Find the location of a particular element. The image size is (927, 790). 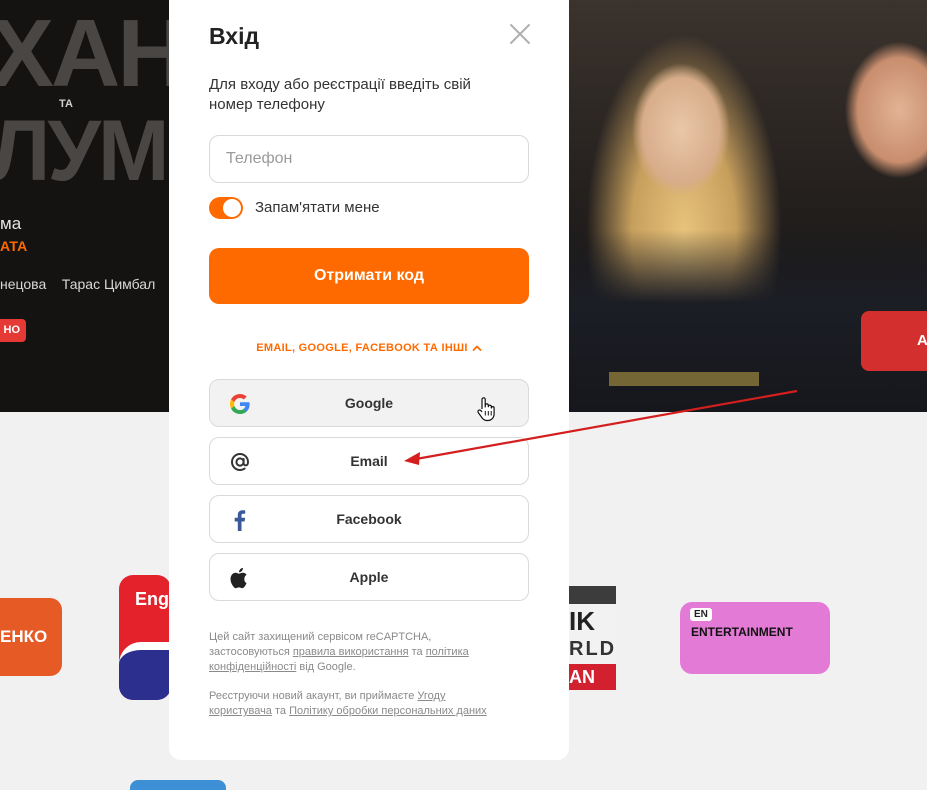

hero-badge: НО is located at coordinates (13, 330).